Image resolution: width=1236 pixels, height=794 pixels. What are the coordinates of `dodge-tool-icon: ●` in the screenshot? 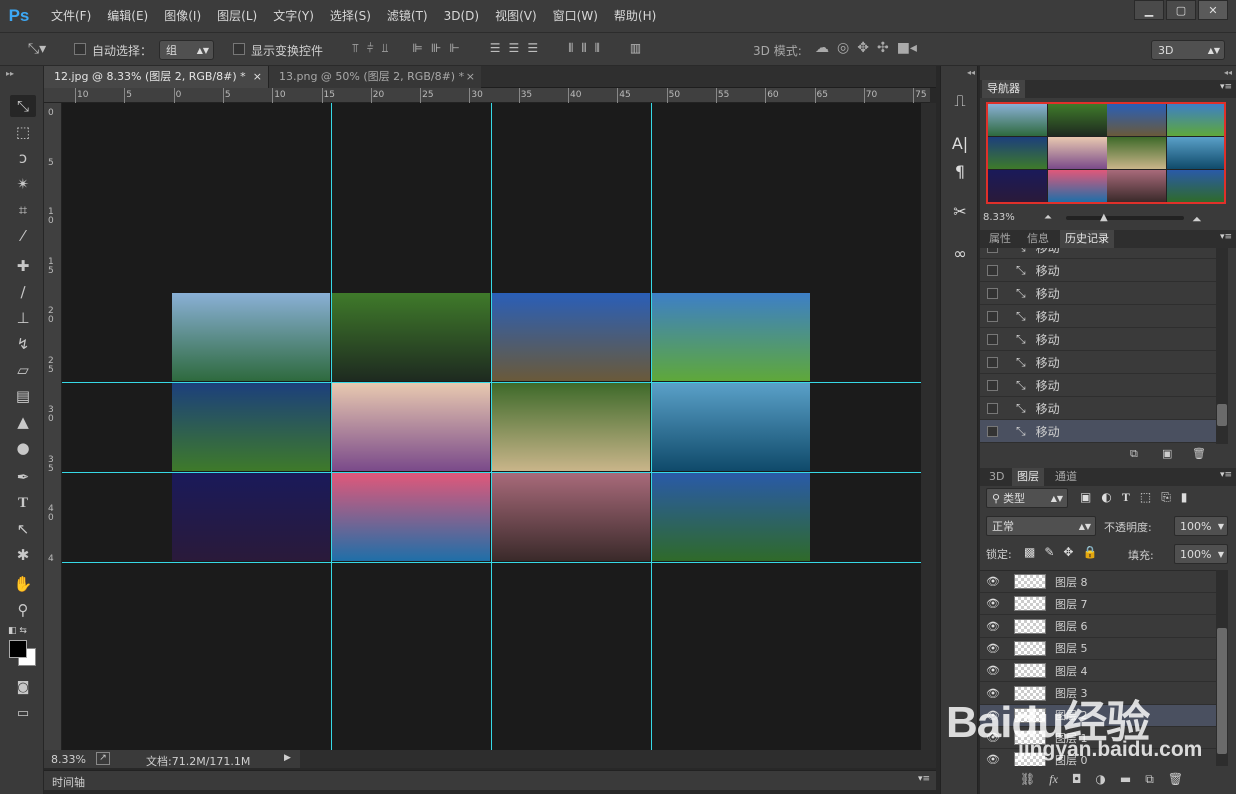 It's located at (23, 448).